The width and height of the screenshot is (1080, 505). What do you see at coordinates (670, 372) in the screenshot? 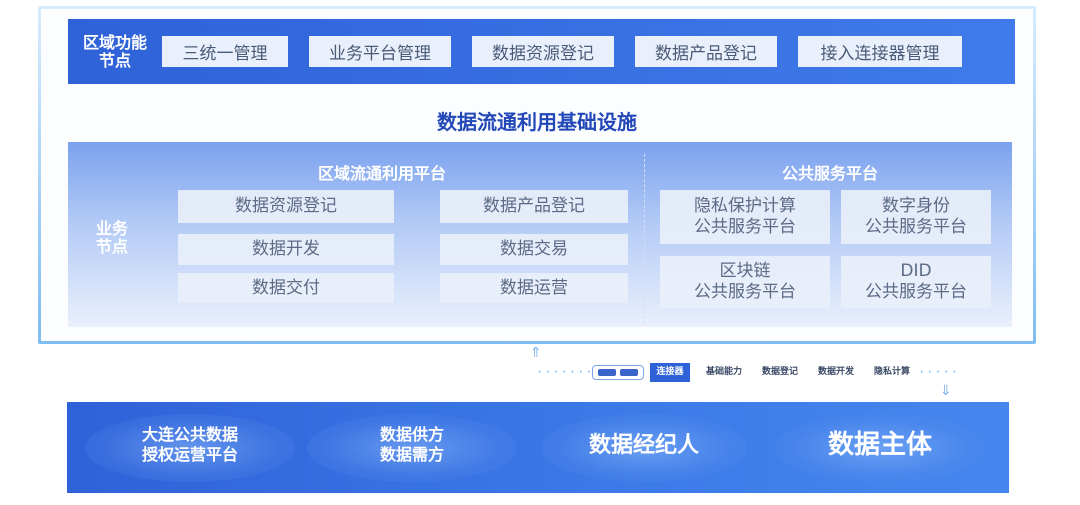
I see `tag-connector: 连接器` at bounding box center [670, 372].